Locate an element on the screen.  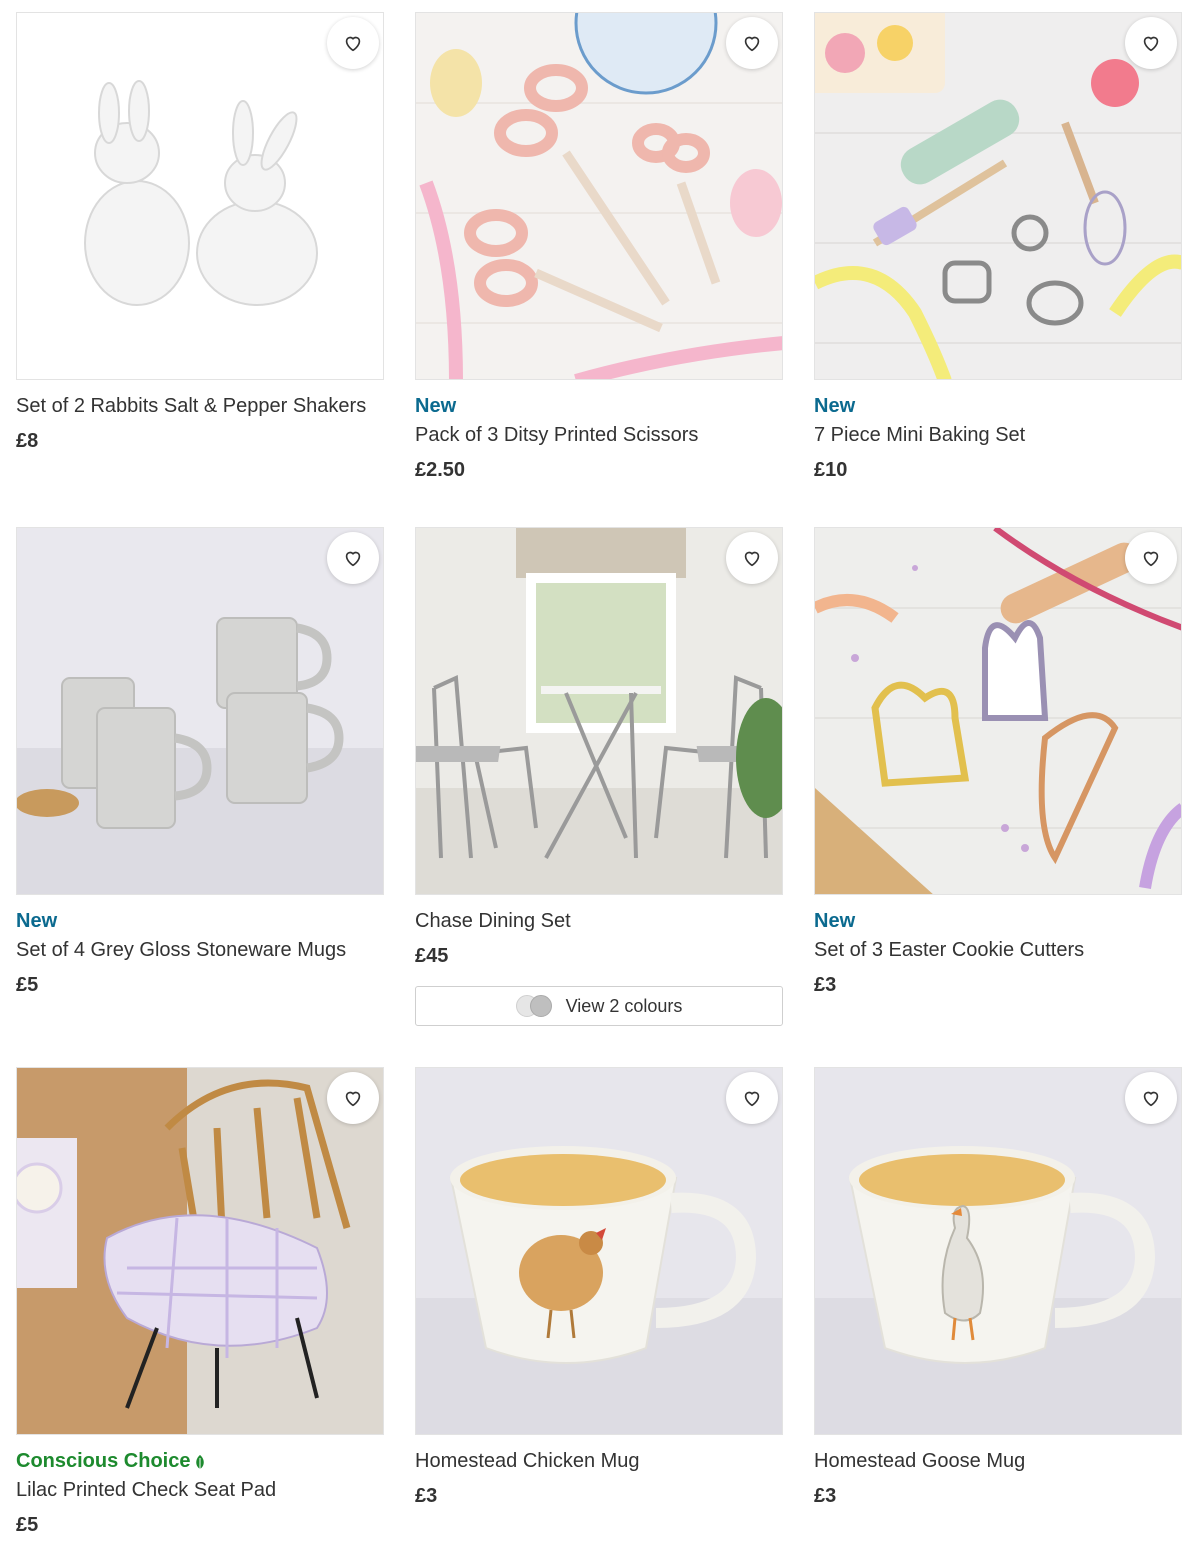
product-title: Pack of 3 Ditsy Printed Scissors is located at coordinates (599, 435).